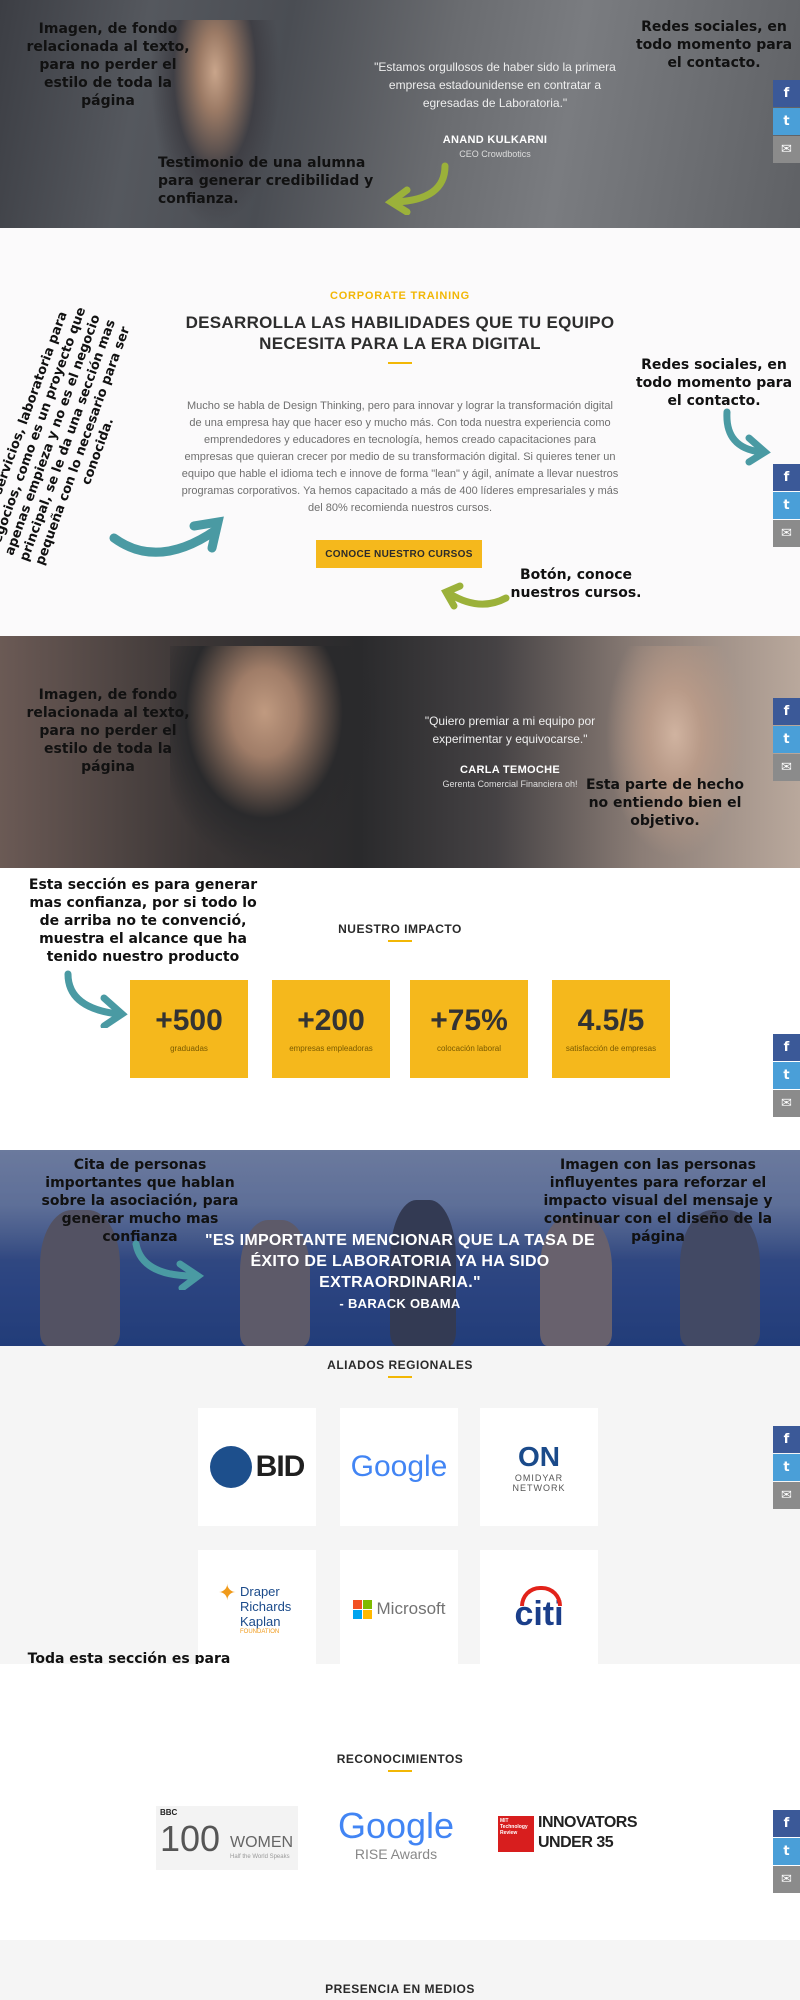 The height and width of the screenshot is (2000, 800). Describe the element at coordinates (469, 1048) in the screenshot. I see `stat-label: colocación laboral` at that location.